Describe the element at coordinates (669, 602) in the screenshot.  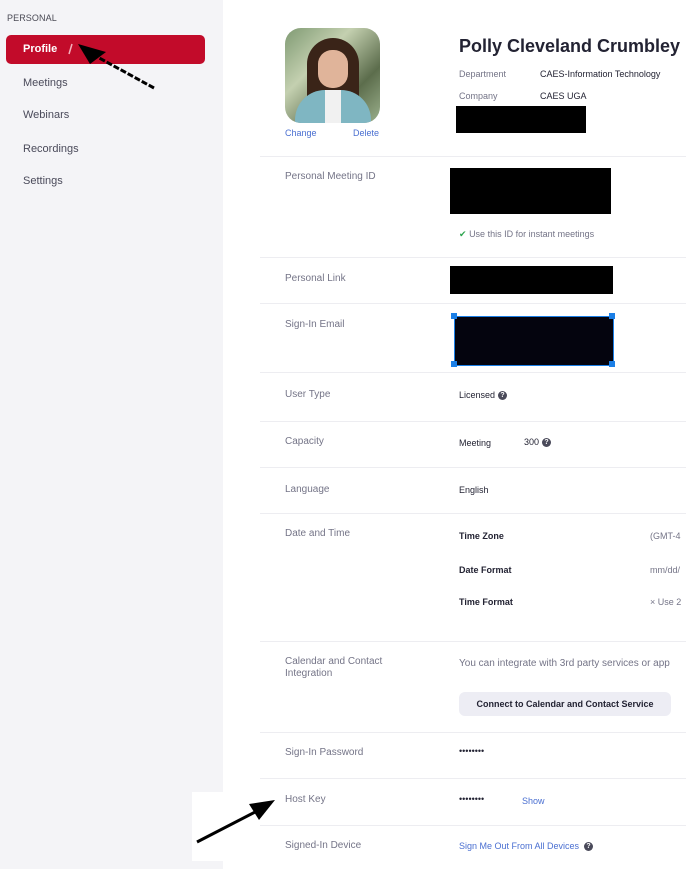
I see `time-format-text: Use 2` at that location.